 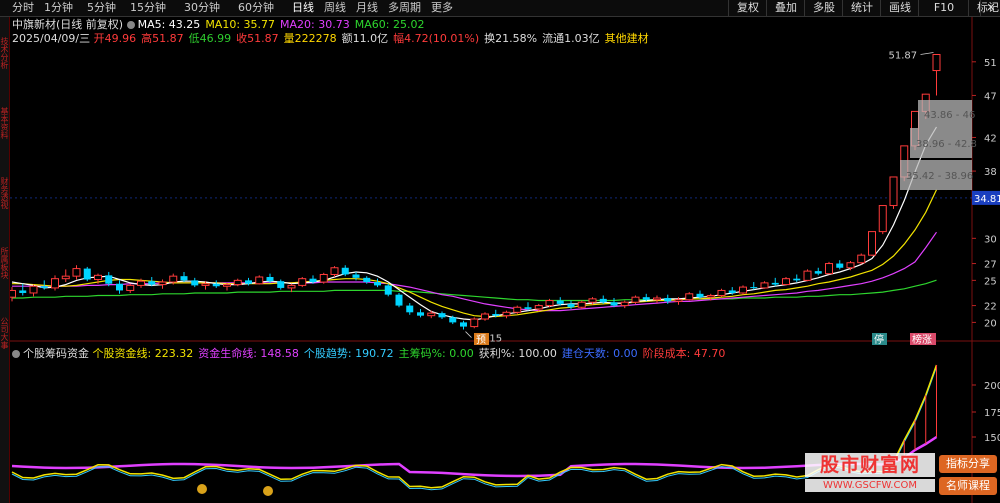 What do you see at coordinates (968, 464) in the screenshot?
I see `link-formula-share: 指标分享` at bounding box center [968, 464].